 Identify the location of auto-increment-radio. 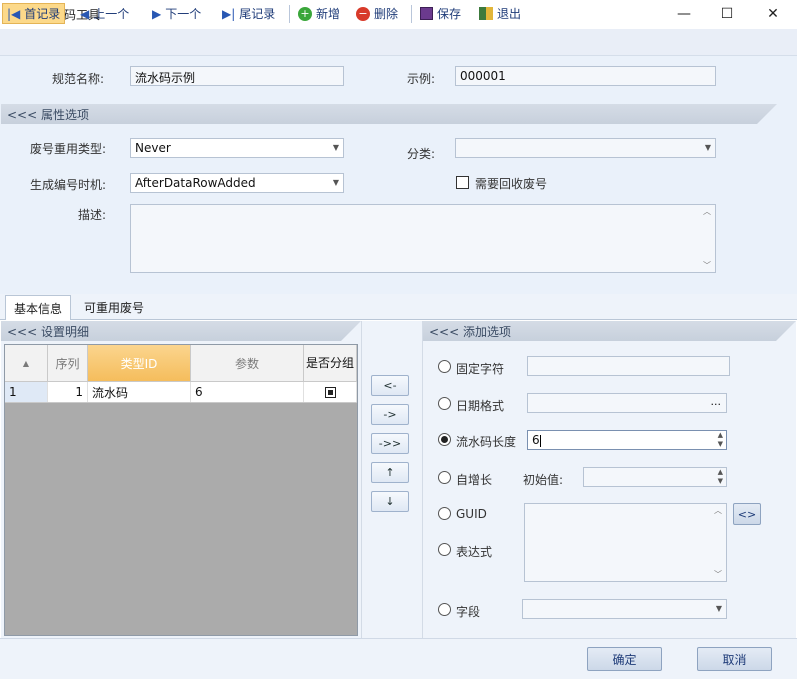
(444, 477).